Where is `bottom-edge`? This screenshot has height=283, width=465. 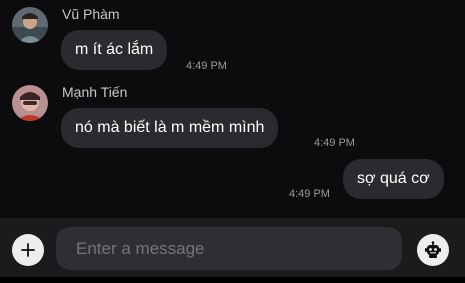 bottom-edge is located at coordinates (232, 280).